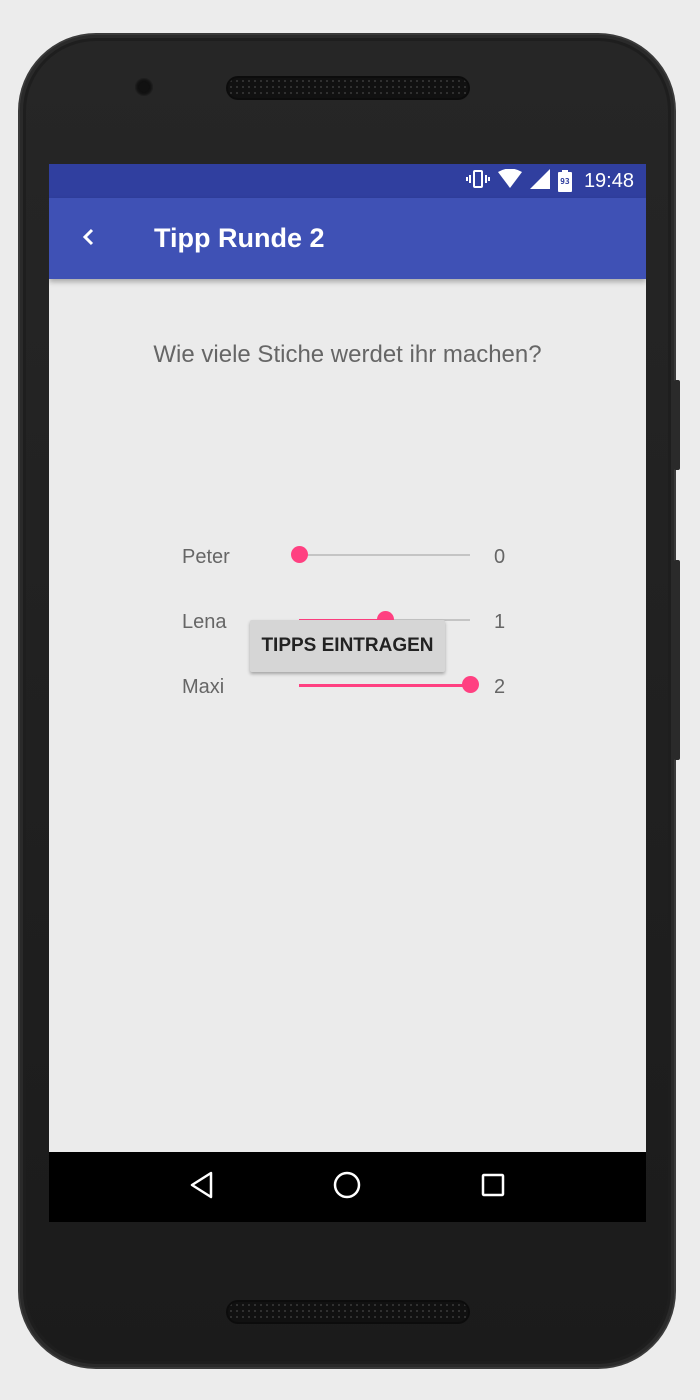 This screenshot has height=1400, width=700. I want to click on nav-recents-button, so click(493, 1187).